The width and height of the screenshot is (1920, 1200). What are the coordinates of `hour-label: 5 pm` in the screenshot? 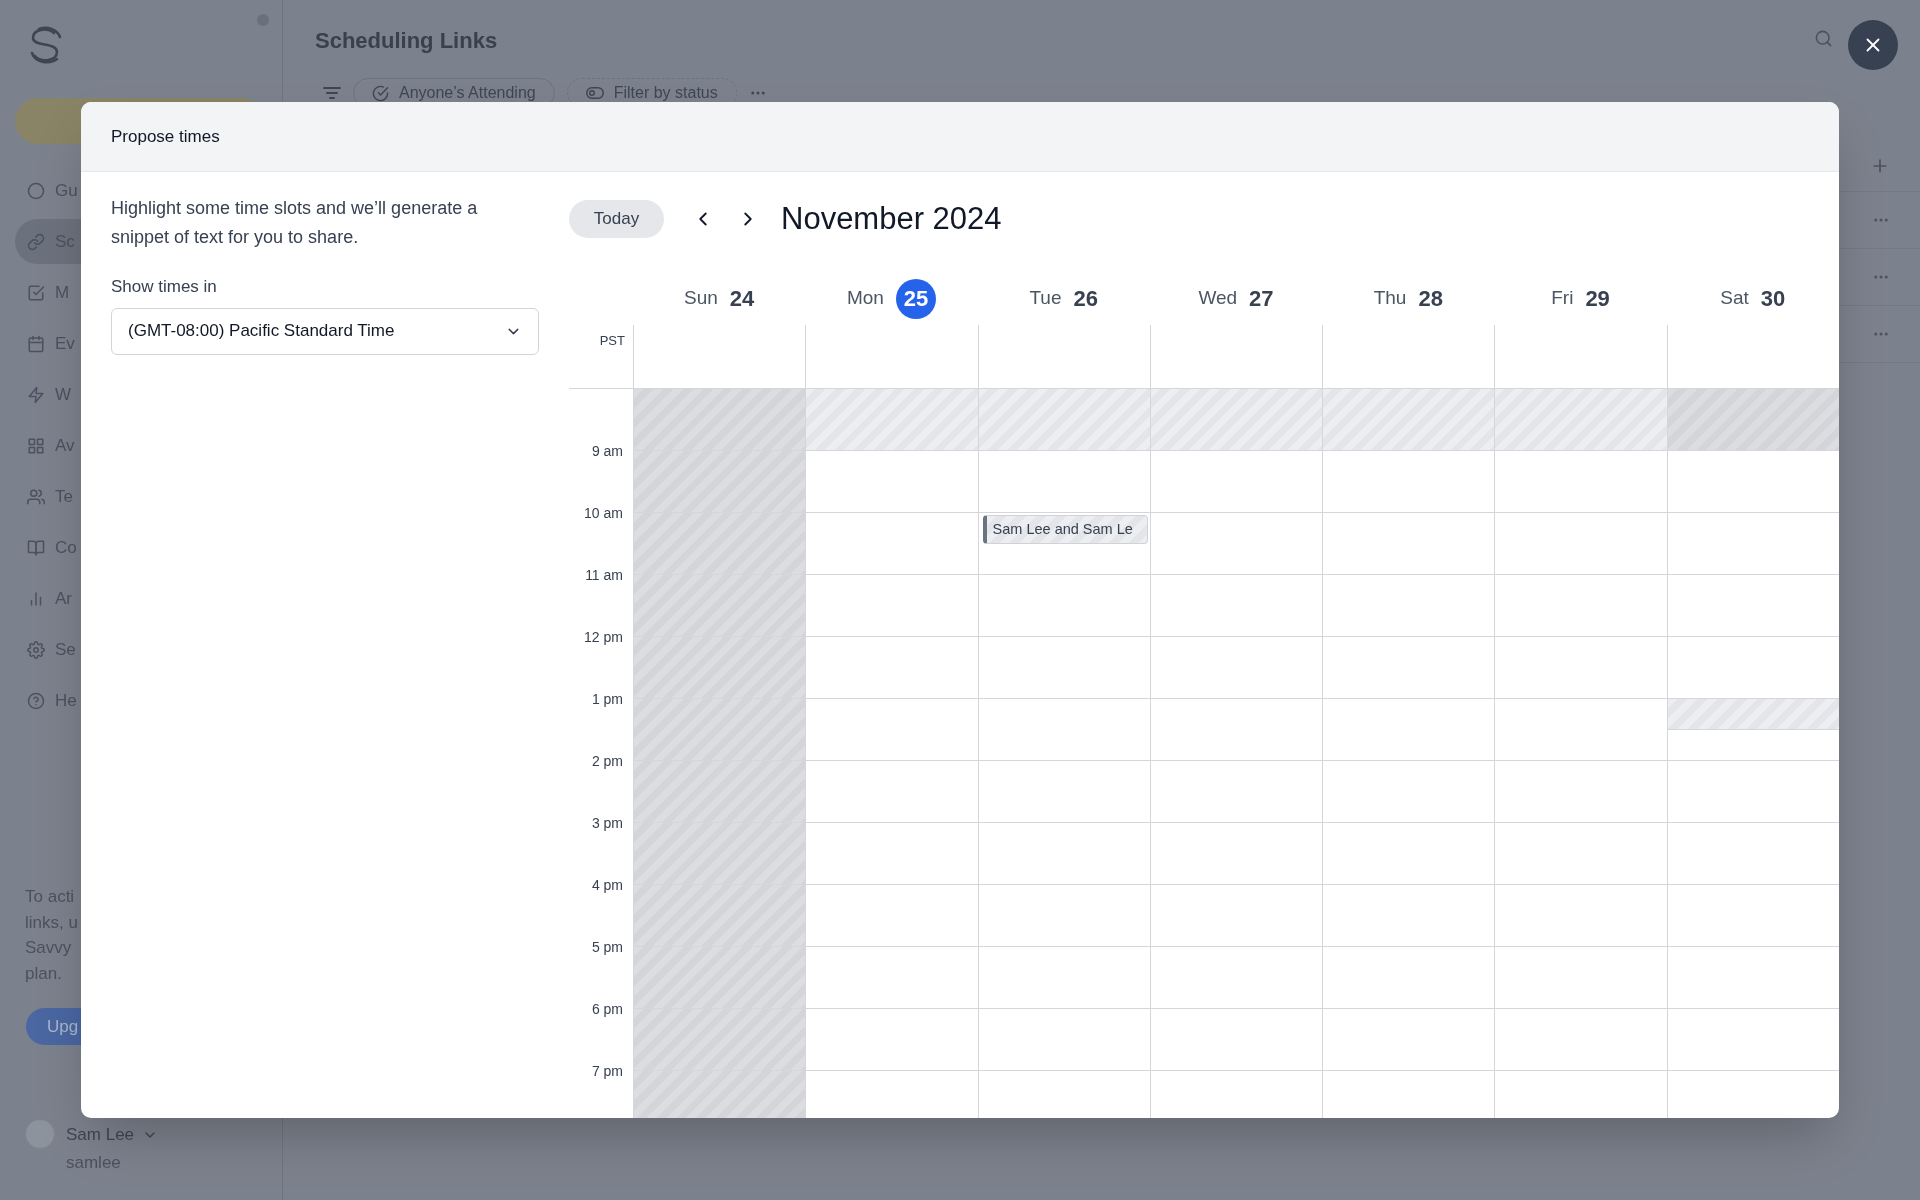 It's located at (607, 947).